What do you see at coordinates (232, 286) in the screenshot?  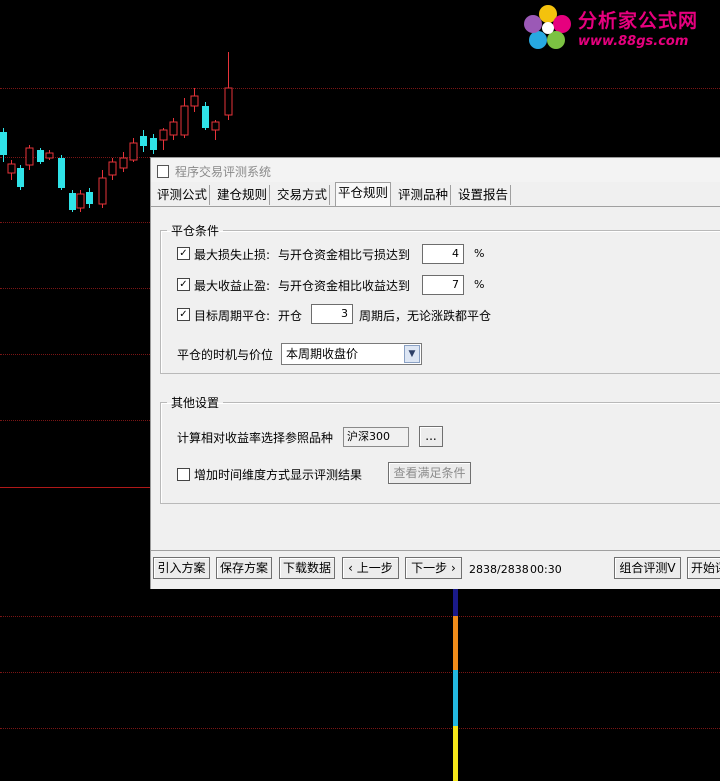 I see `take-profit-label: 最大收益止盈:` at bounding box center [232, 286].